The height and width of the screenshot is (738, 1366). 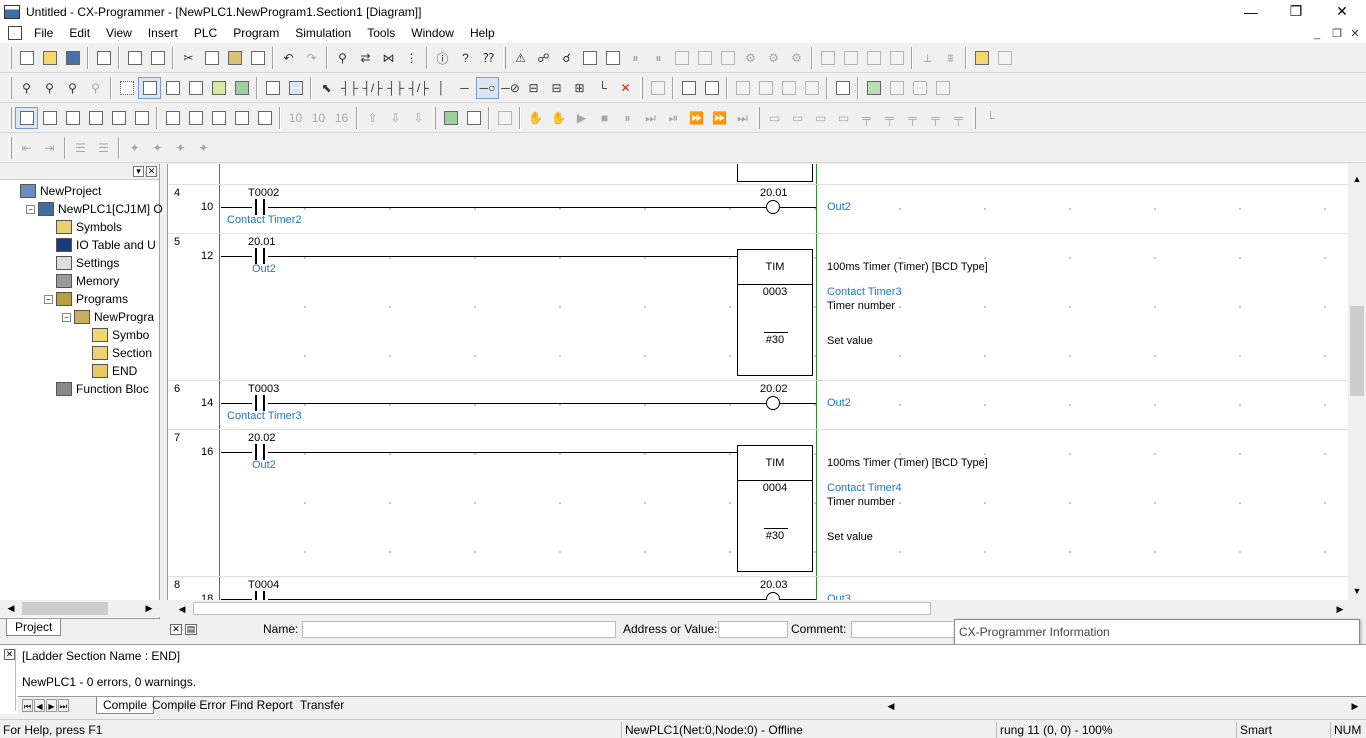 What do you see at coordinates (203, 148) in the screenshot?
I see `breakpoint-remove-icon: ✦` at bounding box center [203, 148].